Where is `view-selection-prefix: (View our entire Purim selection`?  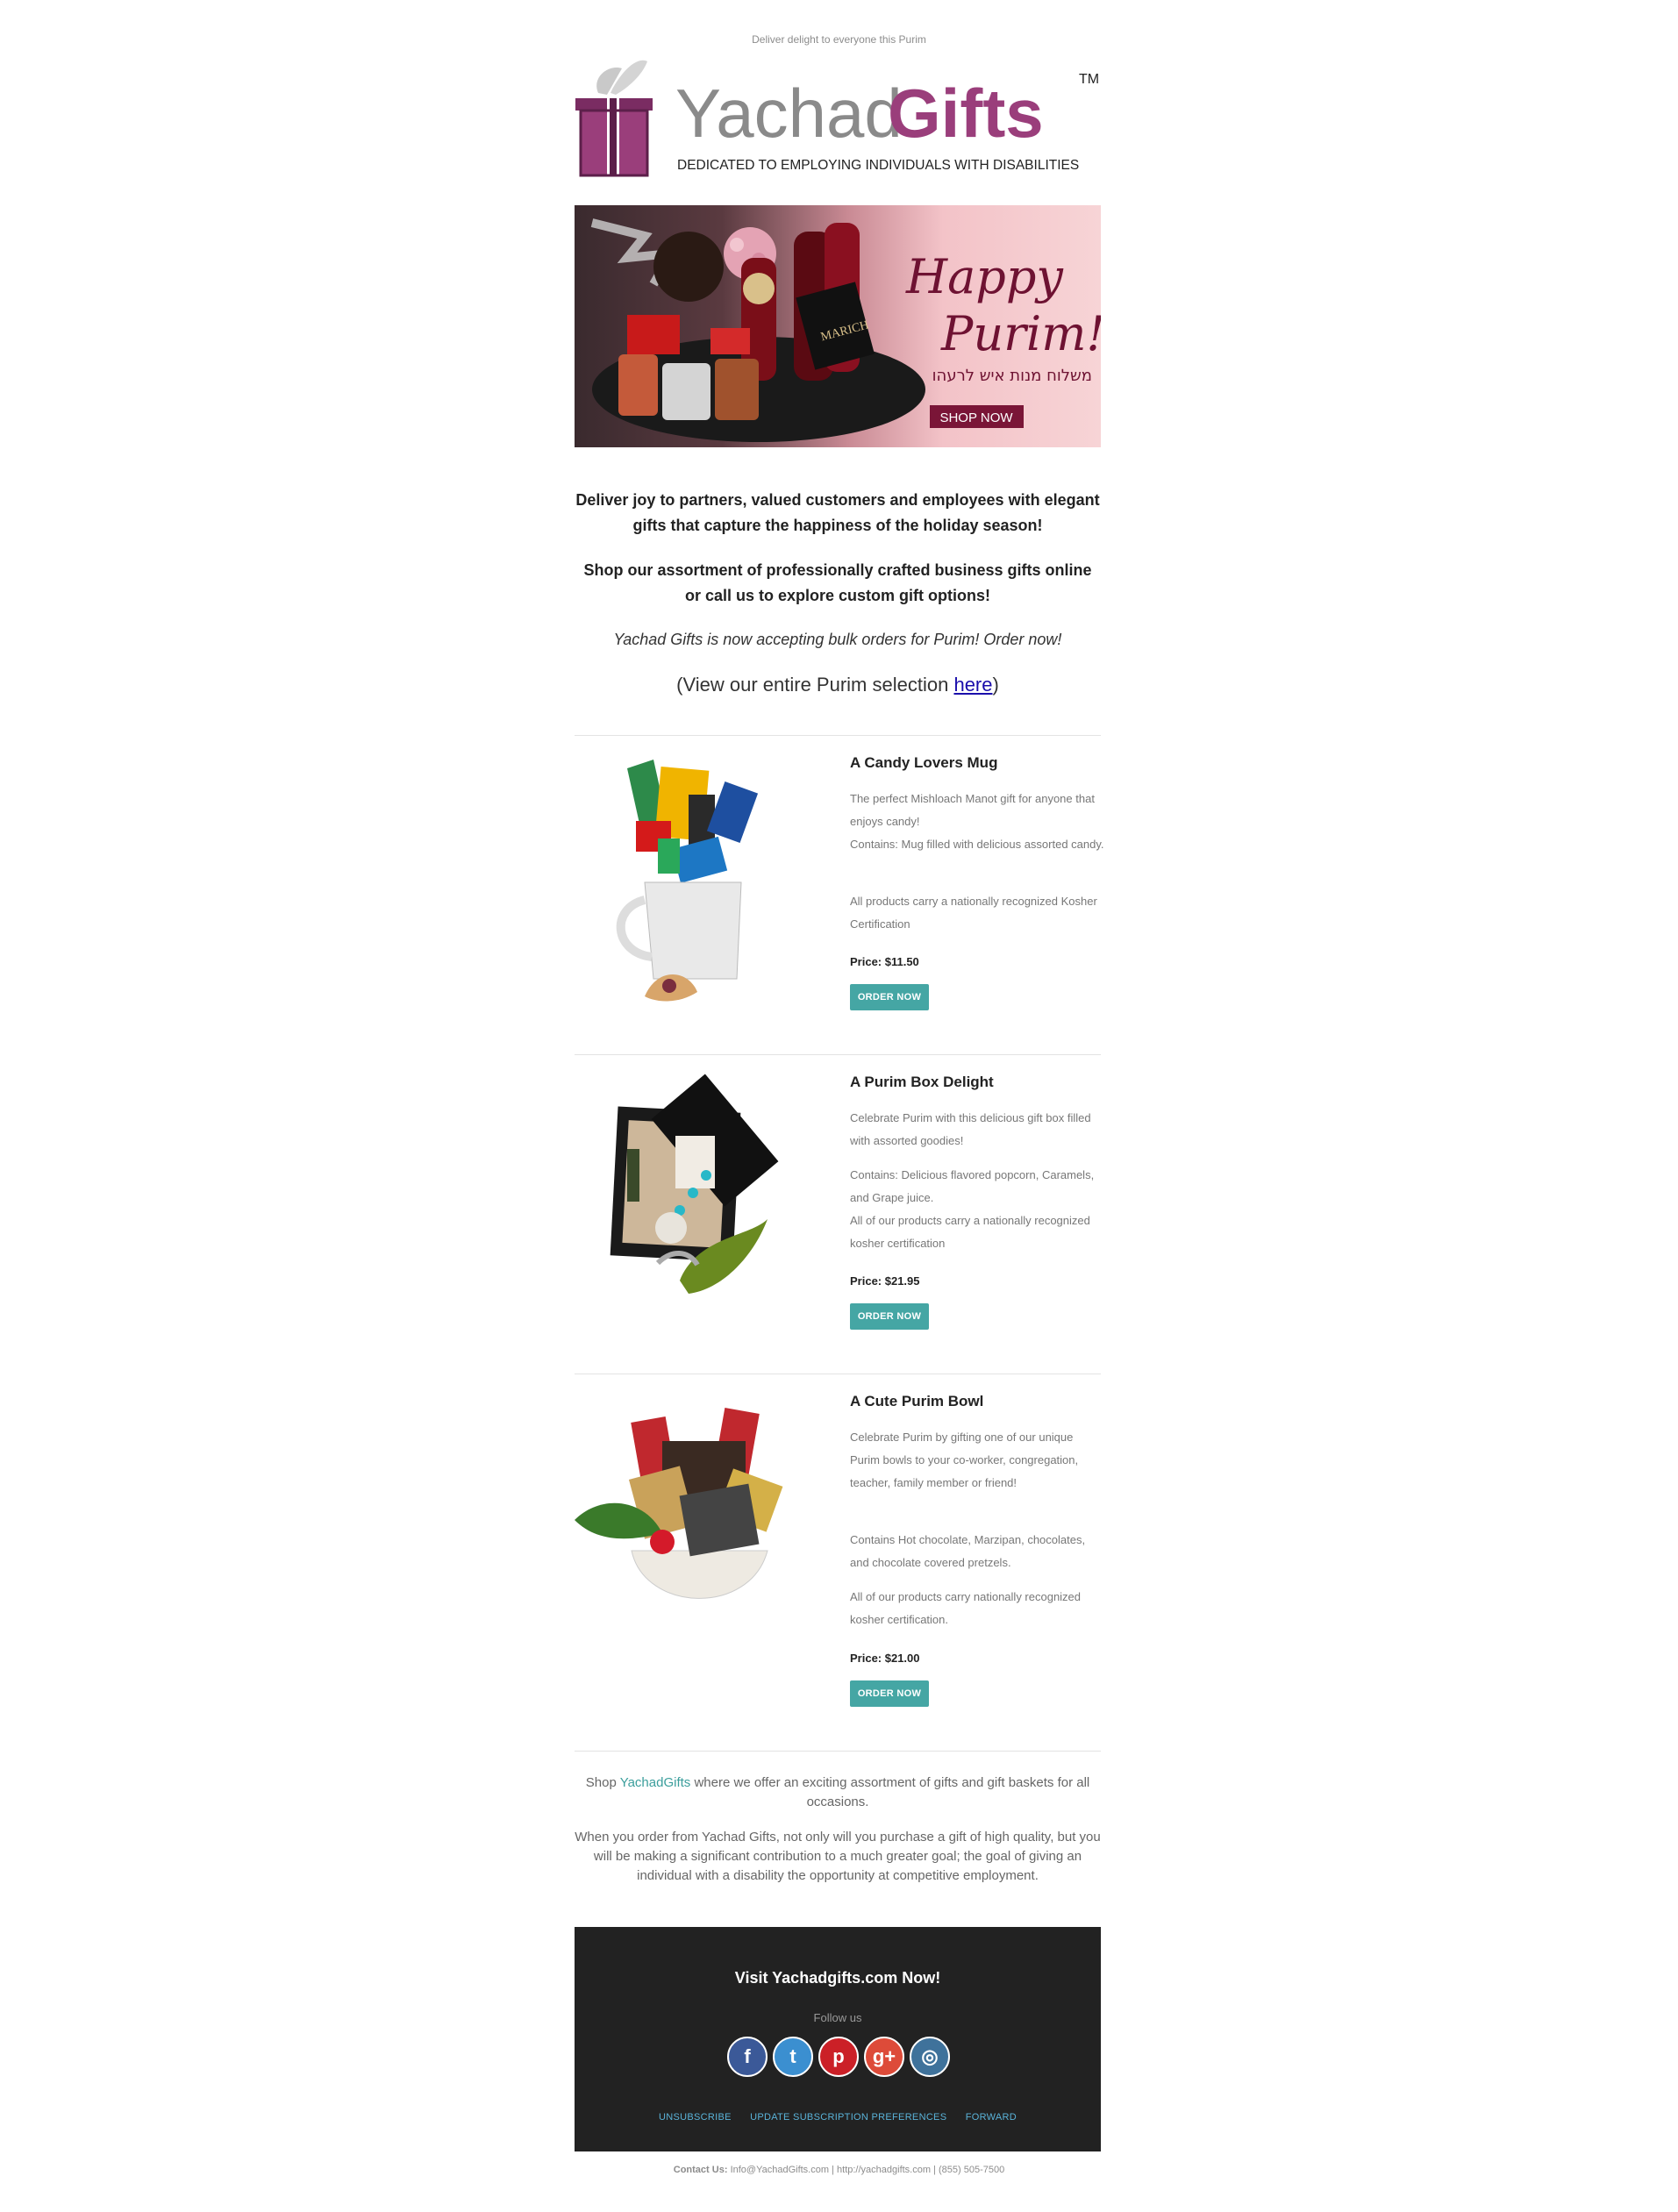
view-selection-prefix: (View our entire Purim selection is located at coordinates (815, 685).